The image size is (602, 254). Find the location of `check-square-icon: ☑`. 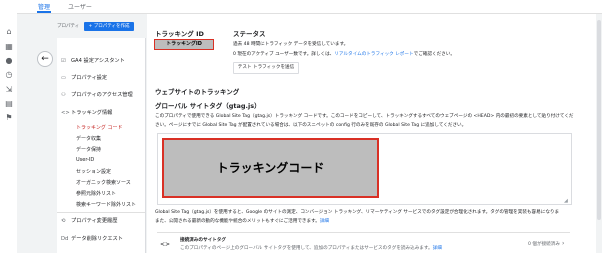

check-square-icon: ☑ is located at coordinates (63, 61).